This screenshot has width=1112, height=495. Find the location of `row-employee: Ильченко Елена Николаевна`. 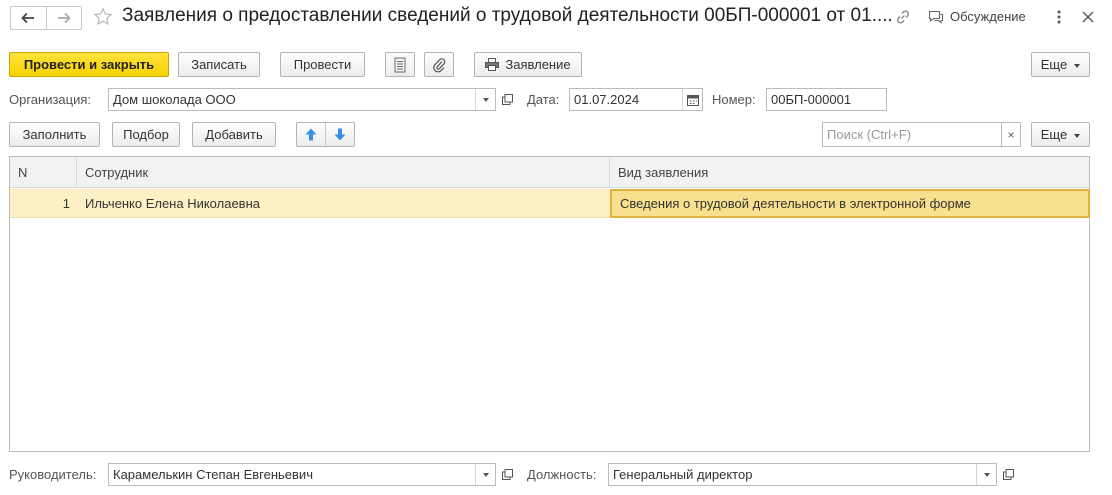

row-employee: Ильченко Елена Николаевна is located at coordinates (343, 203).